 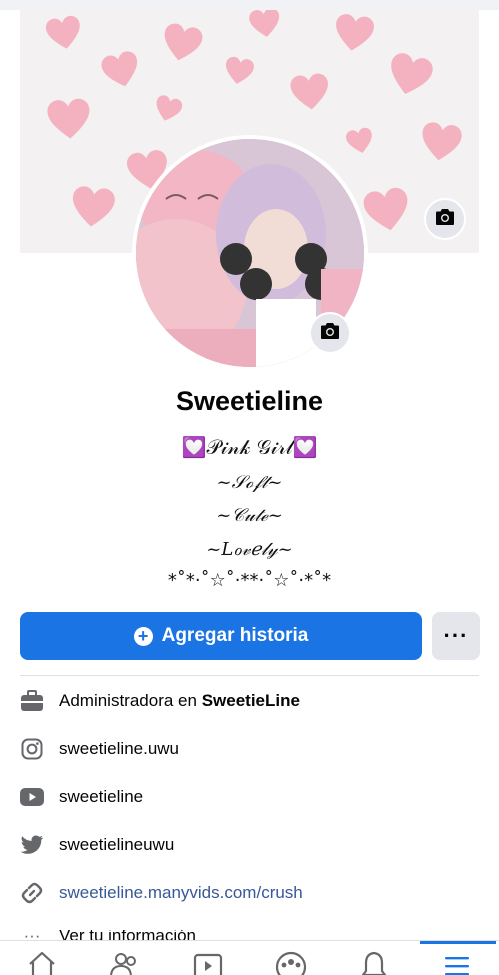 What do you see at coordinates (249, 401) in the screenshot?
I see `profile-name: Sweetieline` at bounding box center [249, 401].